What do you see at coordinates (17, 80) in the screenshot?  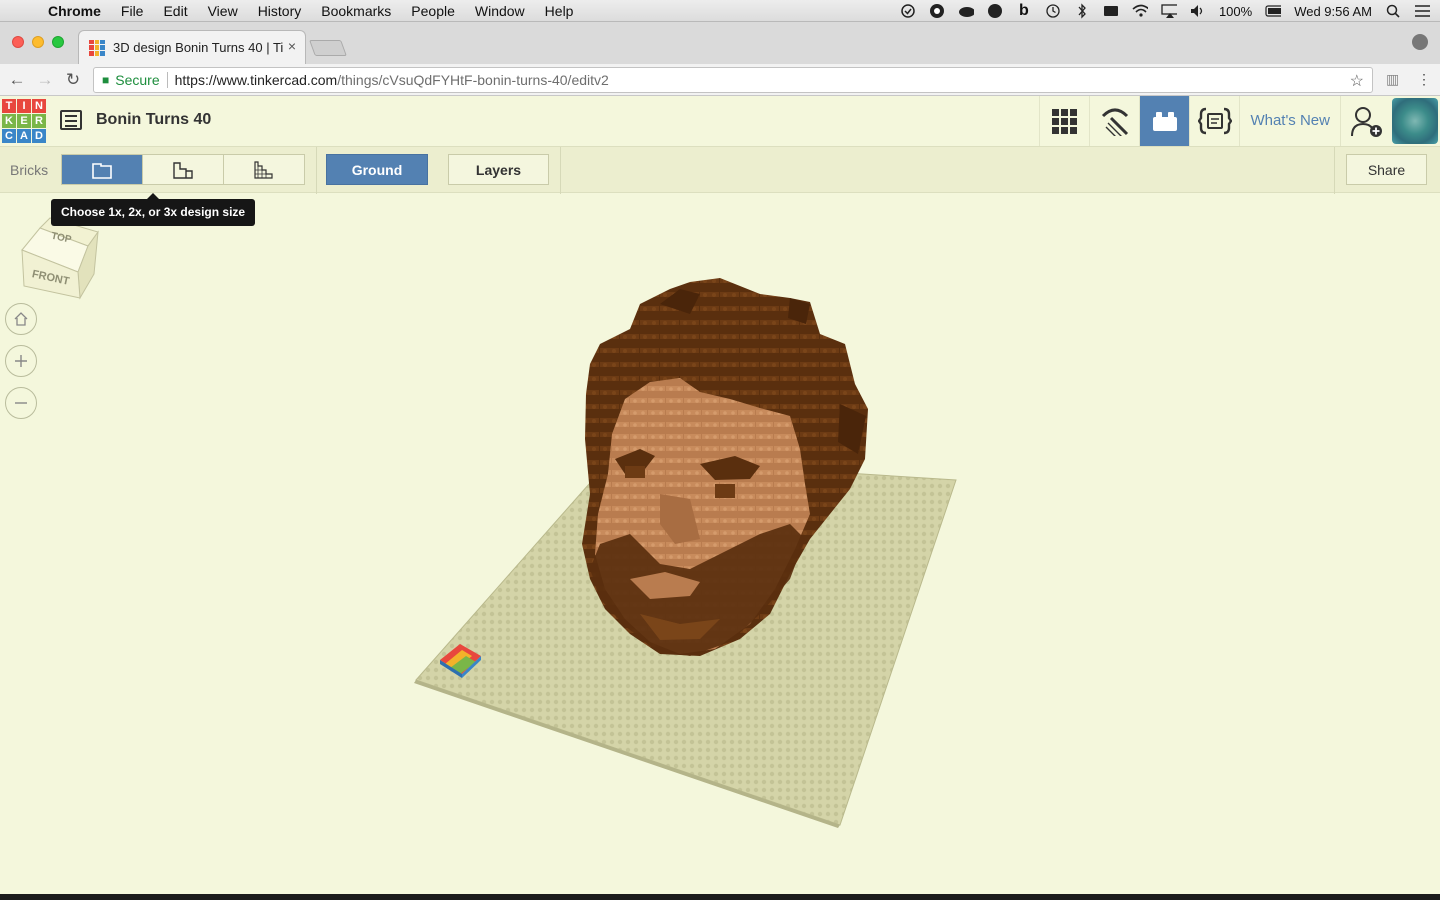 I see `back-arrow-icon: ←` at bounding box center [17, 80].